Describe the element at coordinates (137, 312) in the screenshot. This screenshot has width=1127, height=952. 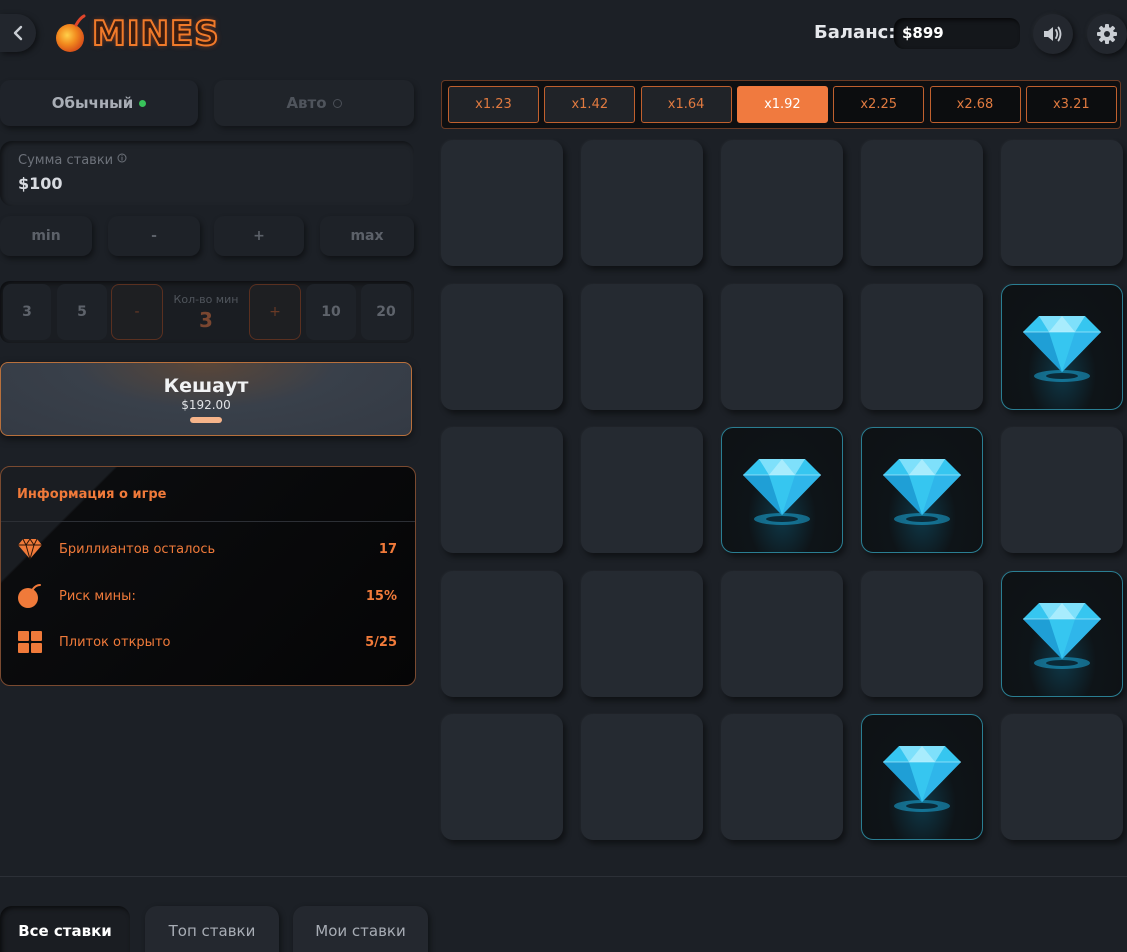
I see `mines-decrease-button: -` at that location.